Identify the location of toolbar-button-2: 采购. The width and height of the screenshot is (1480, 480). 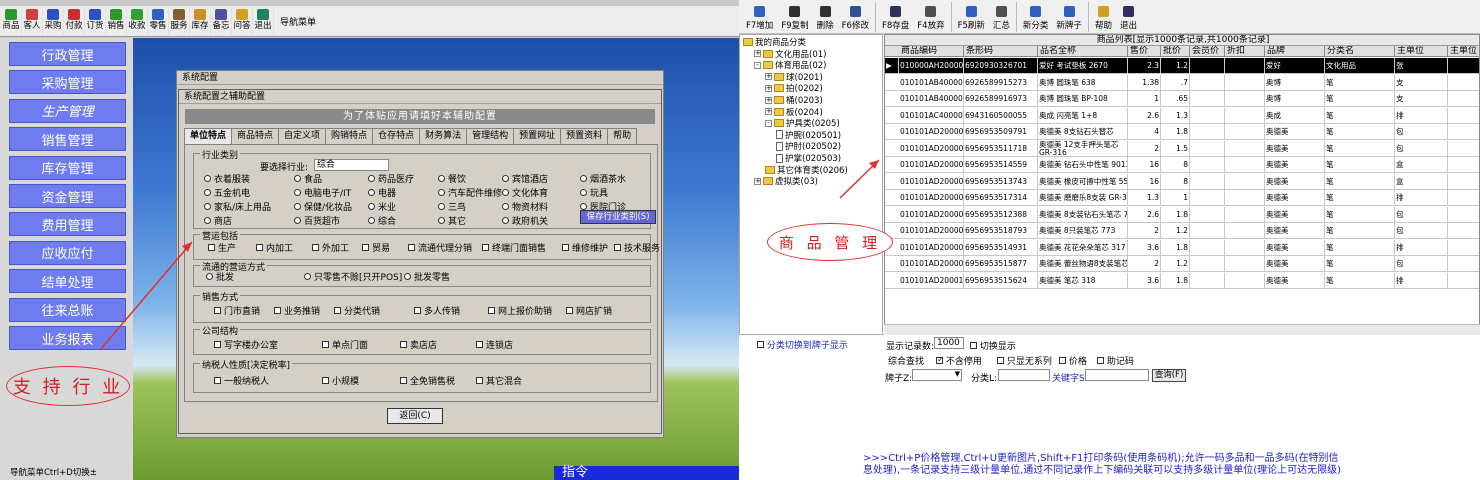
(53, 21).